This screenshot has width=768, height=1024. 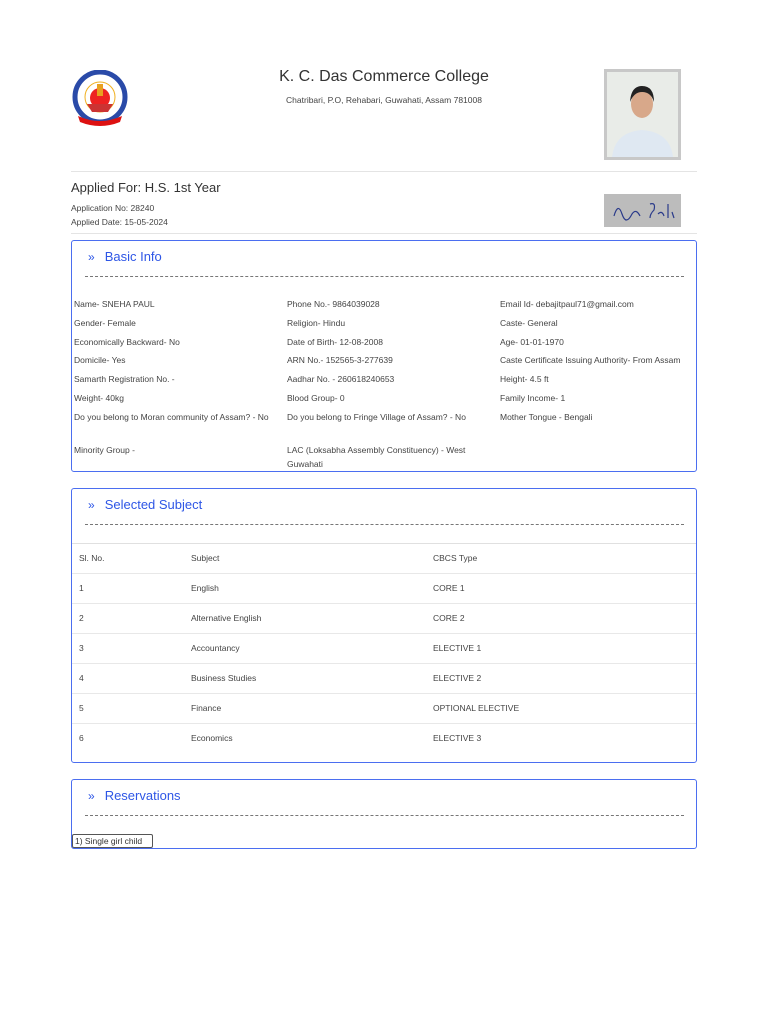 What do you see at coordinates (153, 504) in the screenshot?
I see `section-title: Selected Subject` at bounding box center [153, 504].